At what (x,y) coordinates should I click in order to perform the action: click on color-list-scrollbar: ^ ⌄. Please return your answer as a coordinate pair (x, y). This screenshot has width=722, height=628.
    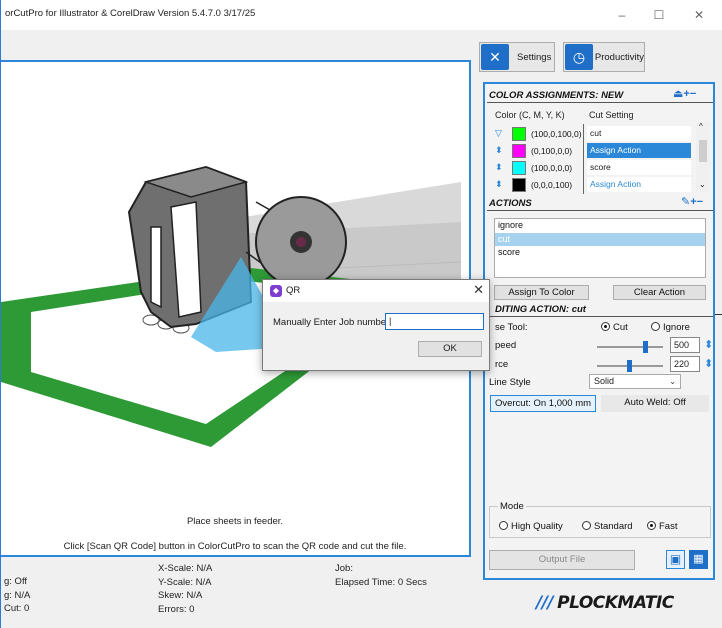
    Looking at the image, I should click on (703, 157).